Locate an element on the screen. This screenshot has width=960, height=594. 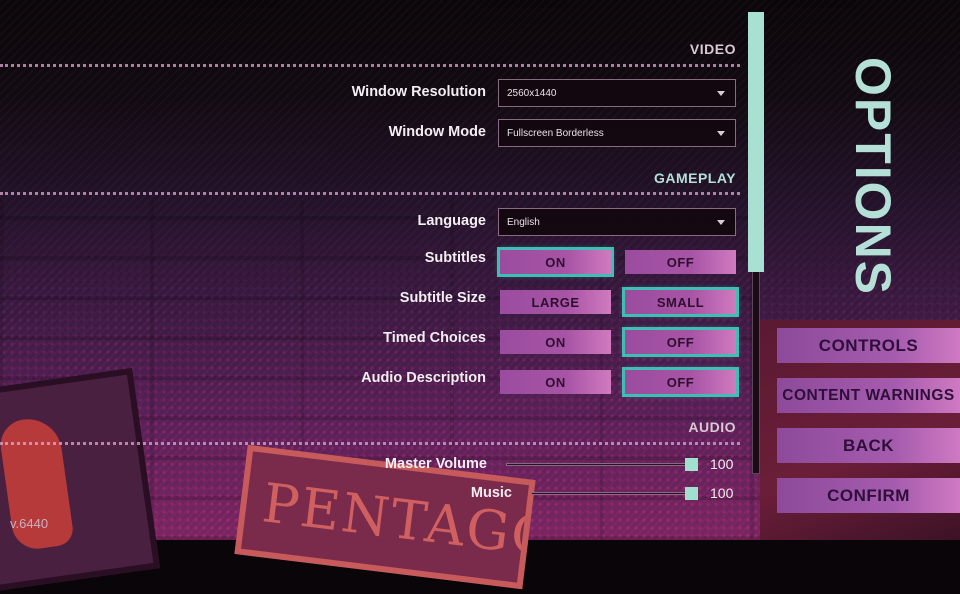
version-label: v.6440 is located at coordinates (29, 523).